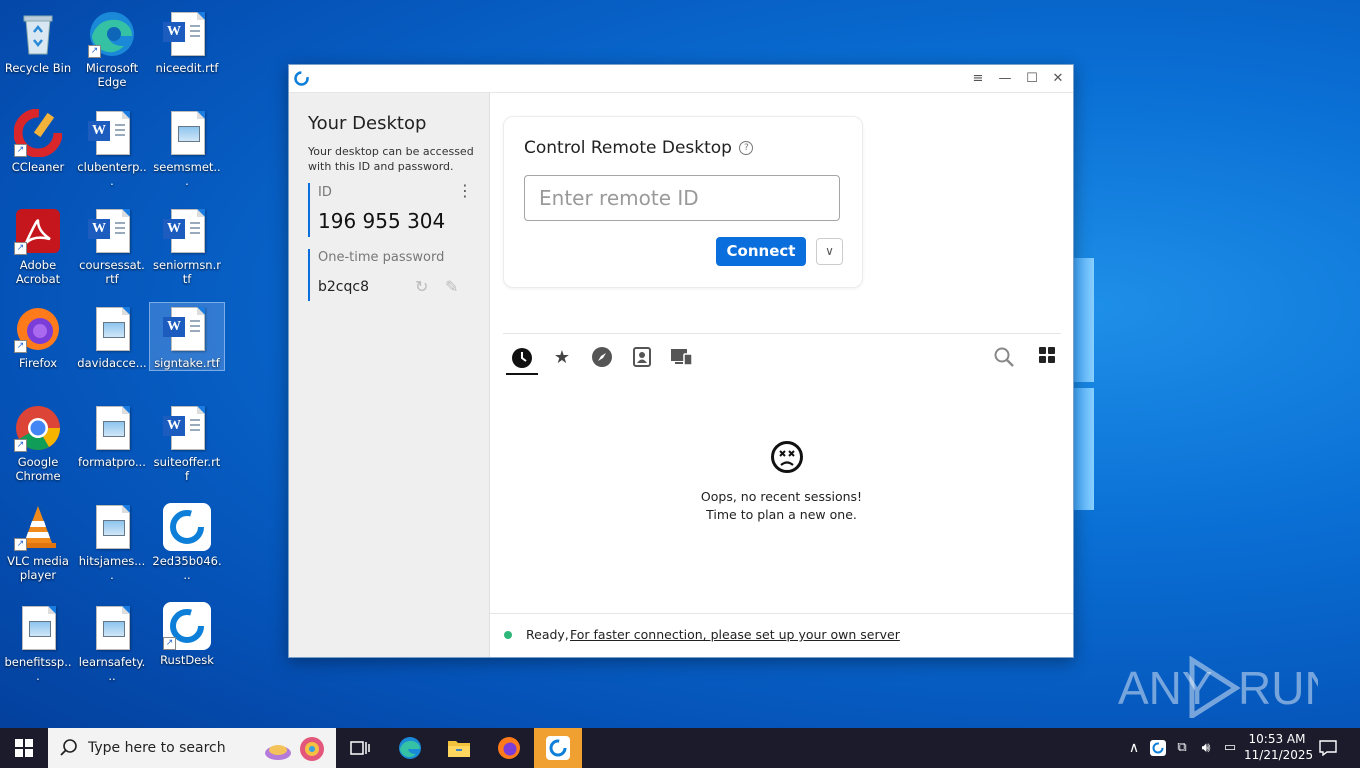 The width and height of the screenshot is (1360, 768). What do you see at coordinates (38, 527) in the screenshot?
I see `vlc-cone-icon: ↗` at bounding box center [38, 527].